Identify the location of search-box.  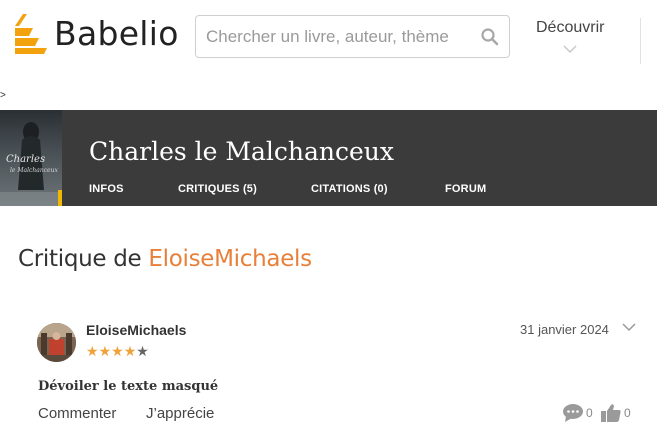
(352, 36).